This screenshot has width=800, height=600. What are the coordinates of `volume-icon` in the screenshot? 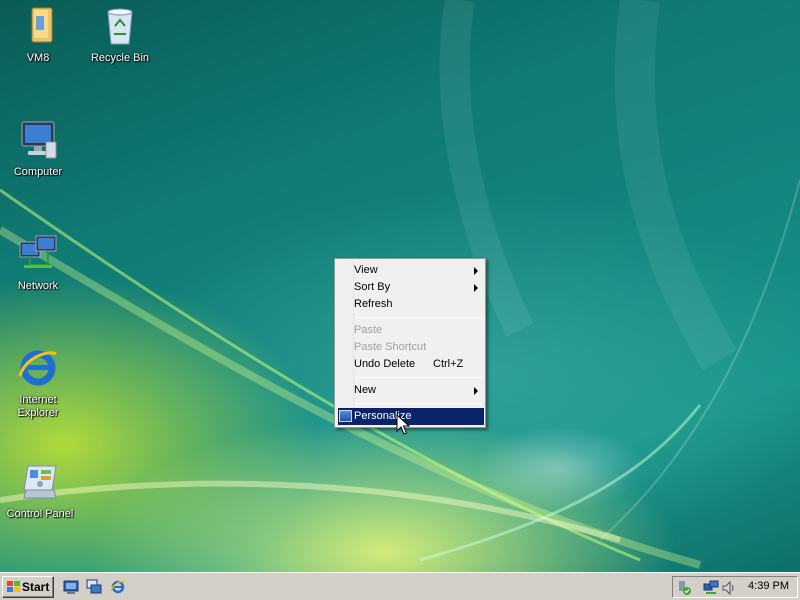 It's located at (729, 588).